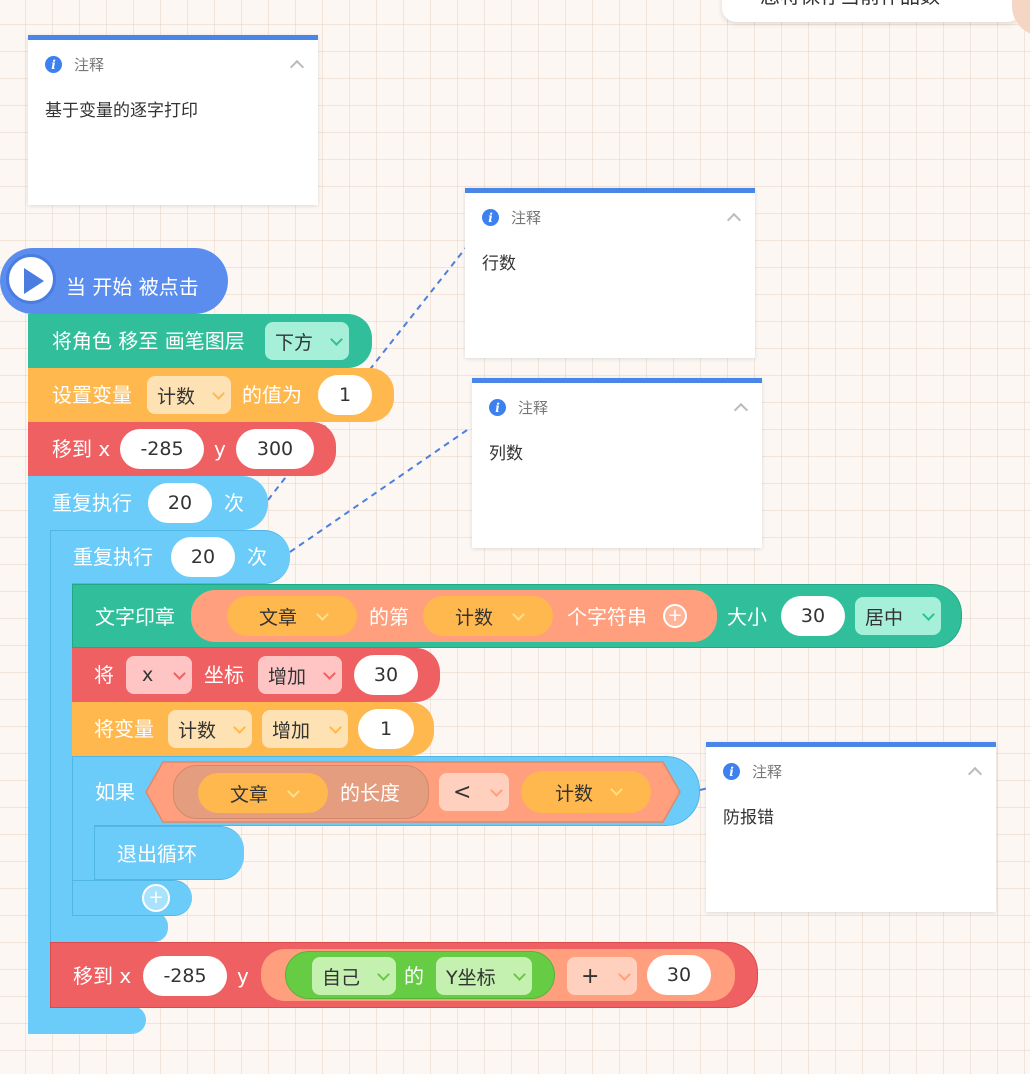 This screenshot has height=1074, width=1030. I want to click on comment-note-3: i 注释 列数, so click(617, 463).